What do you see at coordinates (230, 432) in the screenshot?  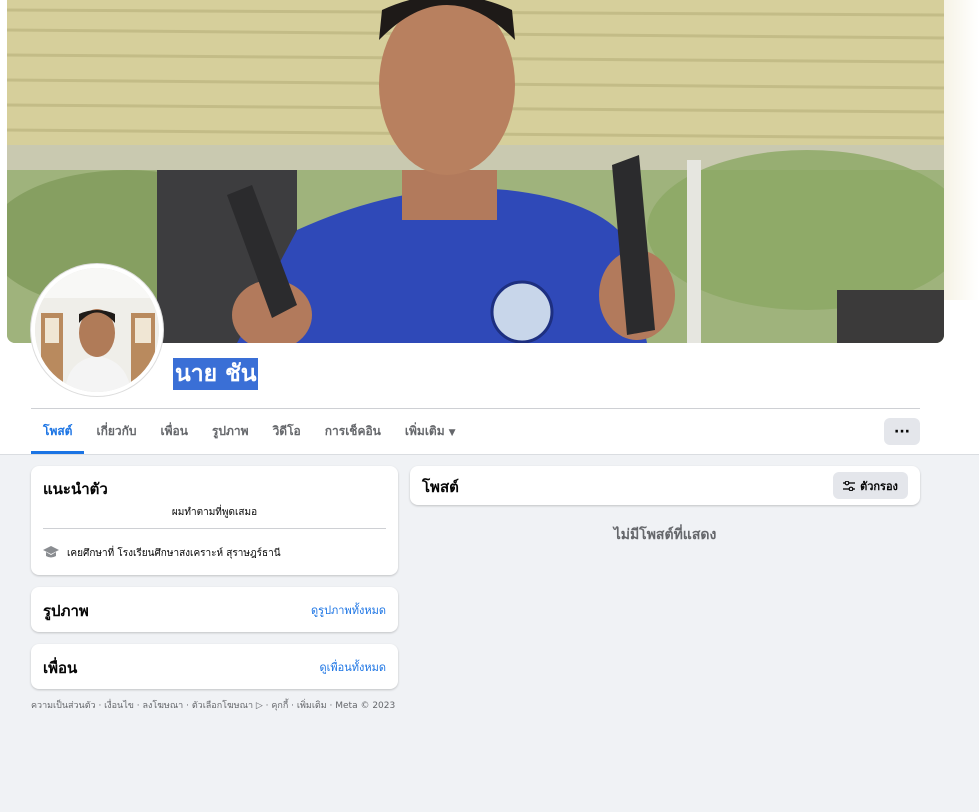 I see `tab-photos: รูปภาพ` at bounding box center [230, 432].